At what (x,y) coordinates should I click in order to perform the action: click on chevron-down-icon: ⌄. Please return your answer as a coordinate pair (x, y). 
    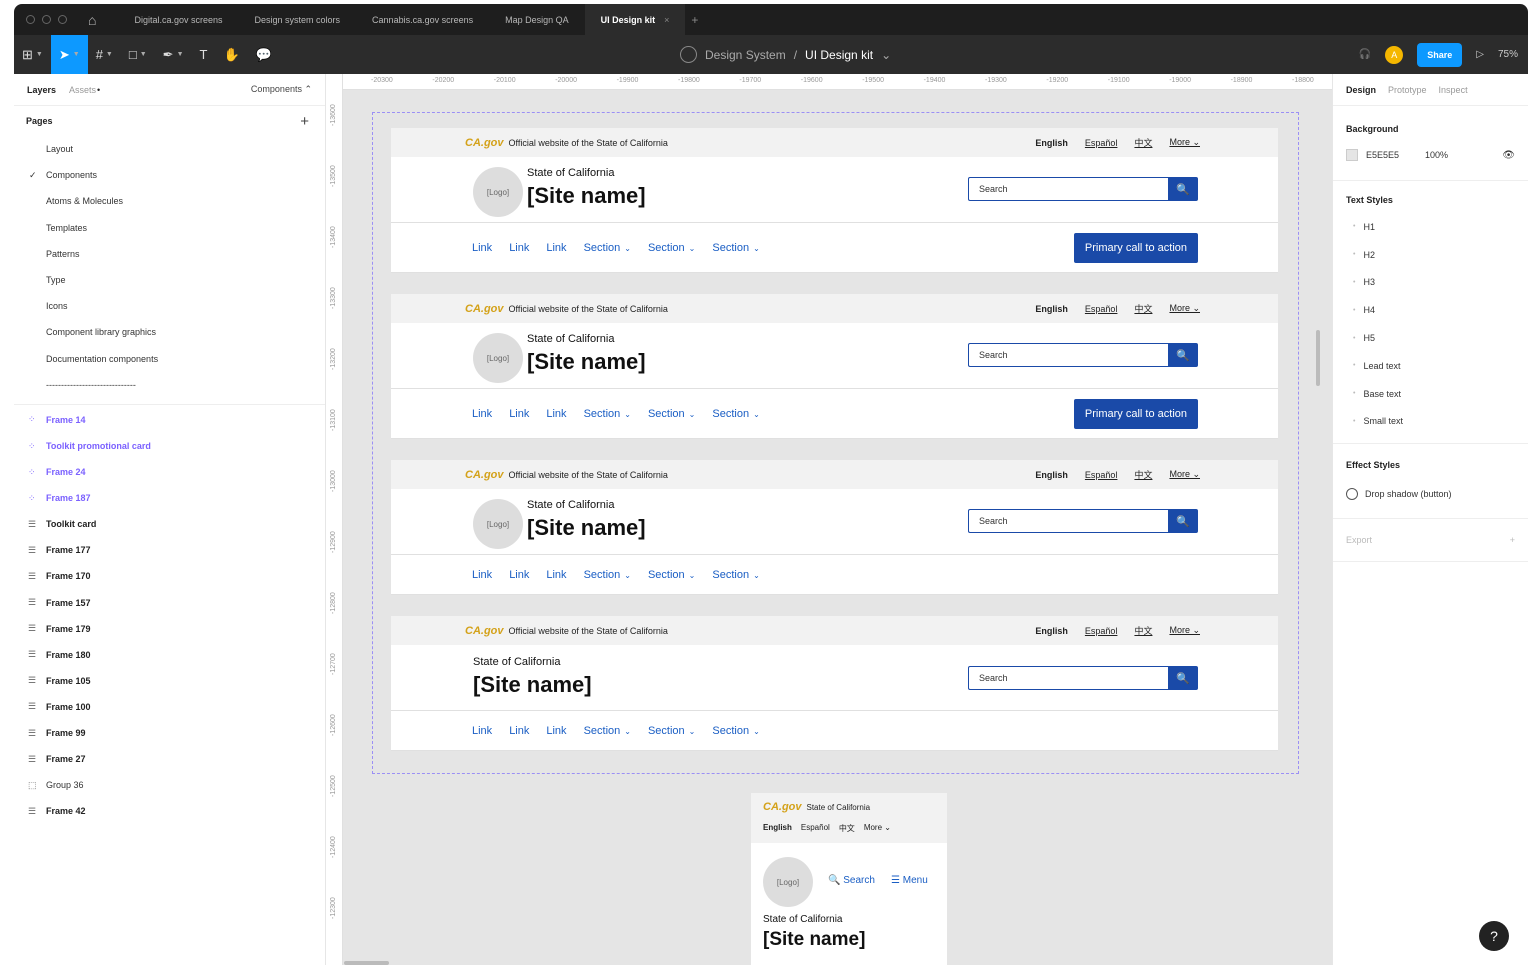
    Looking at the image, I should click on (886, 55).